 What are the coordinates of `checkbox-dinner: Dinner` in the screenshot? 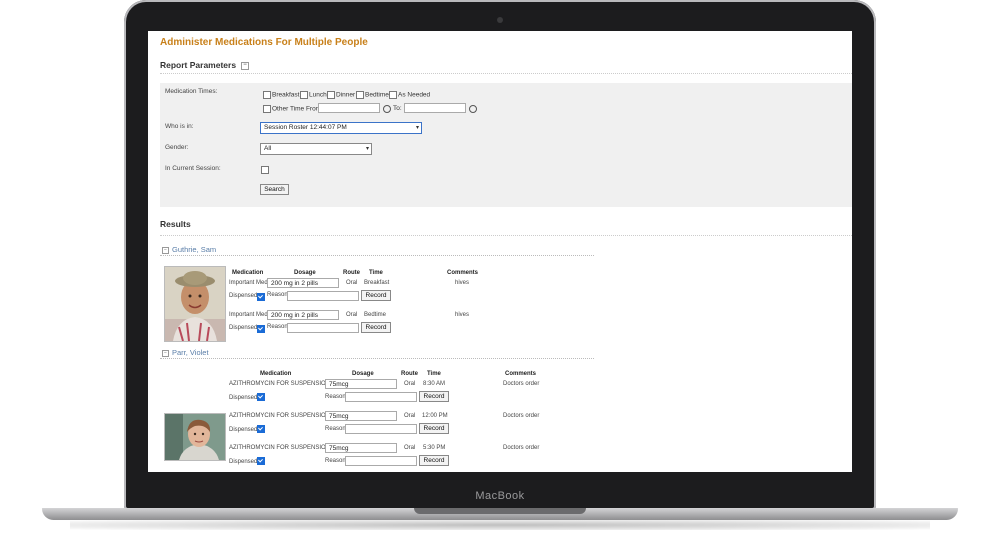 It's located at (341, 95).